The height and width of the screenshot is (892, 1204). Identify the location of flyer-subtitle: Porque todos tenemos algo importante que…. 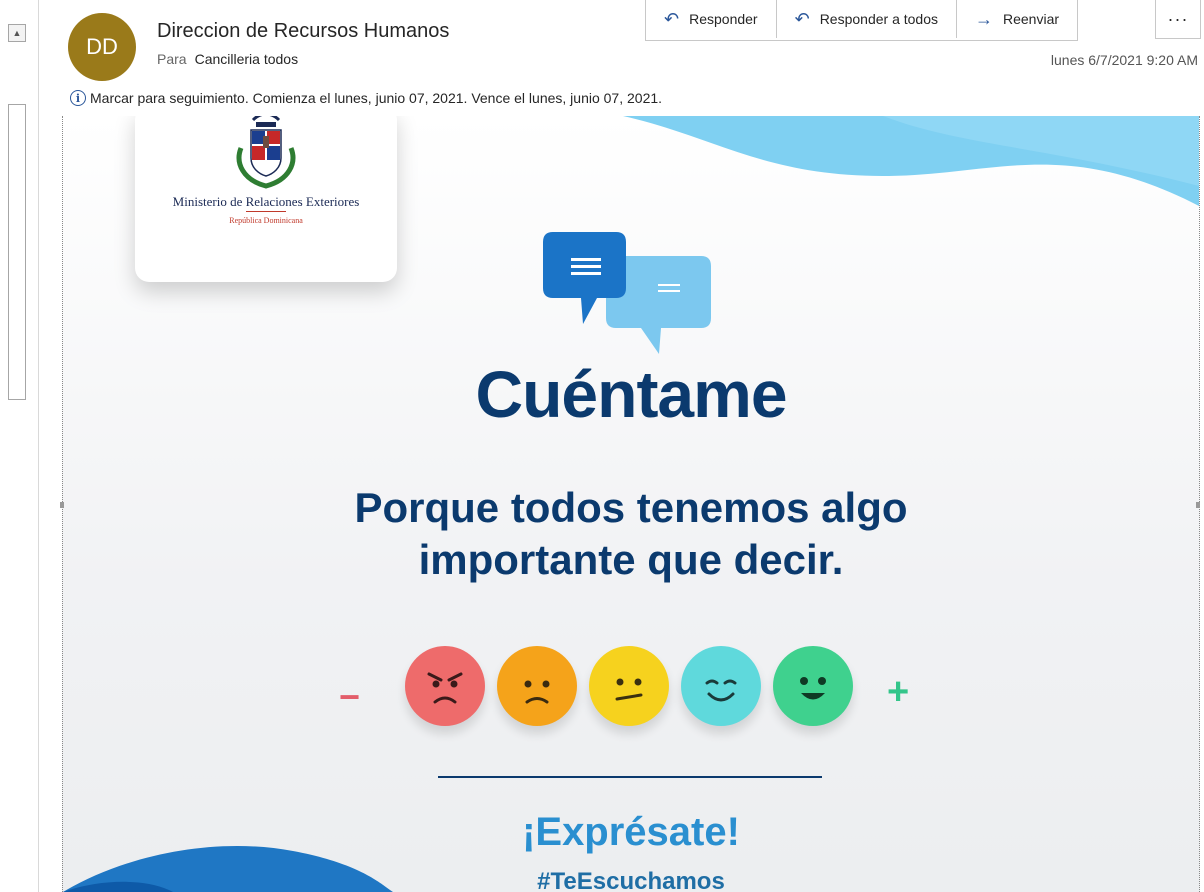
(631, 534).